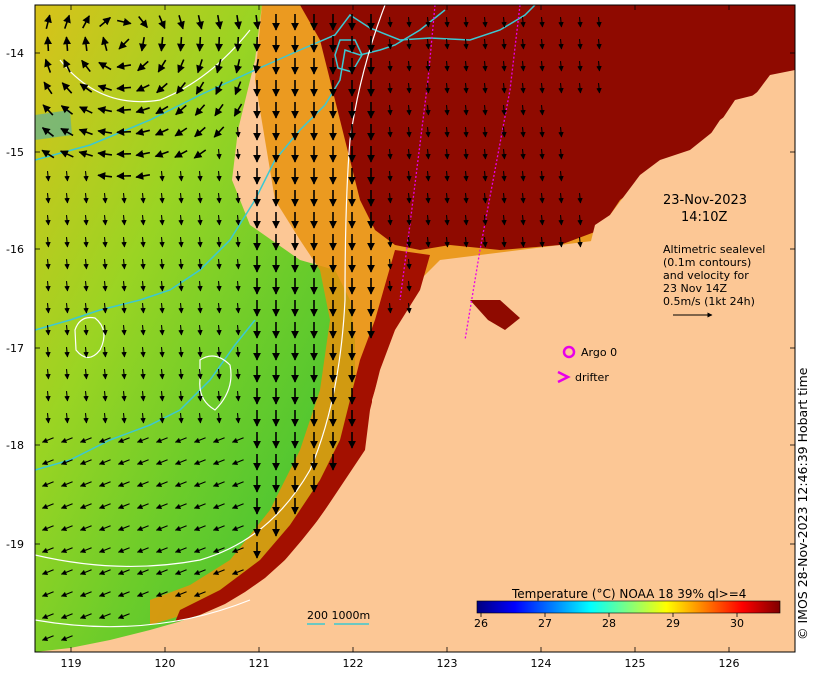 The width and height of the screenshot is (820, 680). What do you see at coordinates (709, 301) in the screenshot?
I see `altimetry-line: 0.5m/s (1kt 24h)` at bounding box center [709, 301].